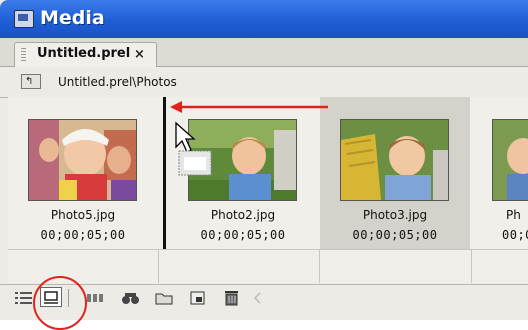 The width and height of the screenshot is (528, 330). I want to click on thumbnail-name: Photo2.jpg, so click(243, 215).